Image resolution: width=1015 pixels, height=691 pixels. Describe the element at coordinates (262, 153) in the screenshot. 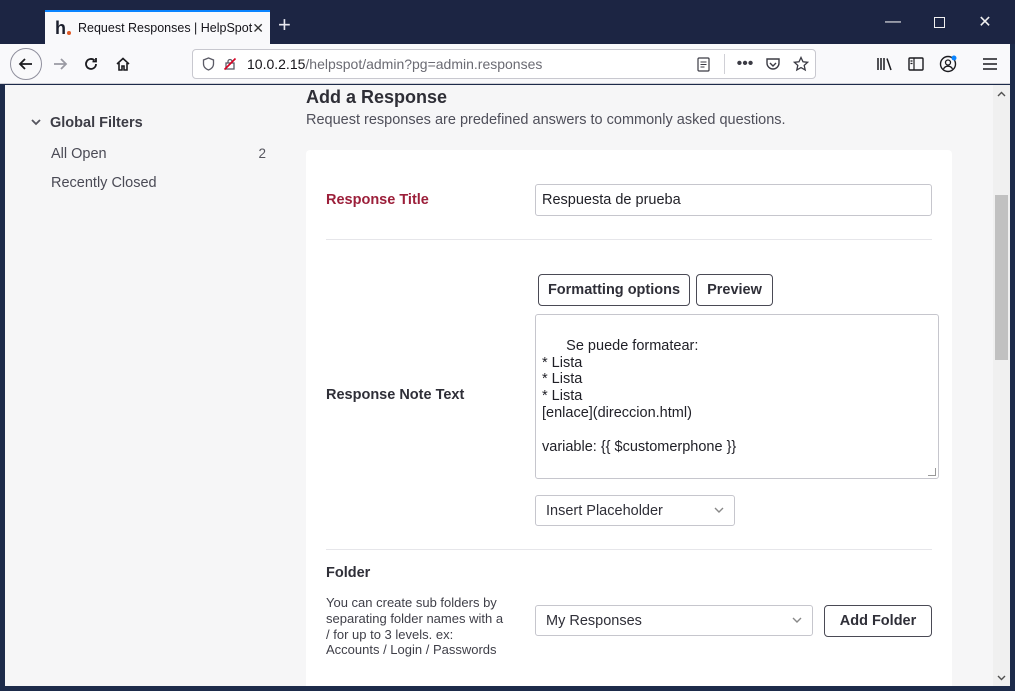

I see `sidebar-item-count: 2` at that location.